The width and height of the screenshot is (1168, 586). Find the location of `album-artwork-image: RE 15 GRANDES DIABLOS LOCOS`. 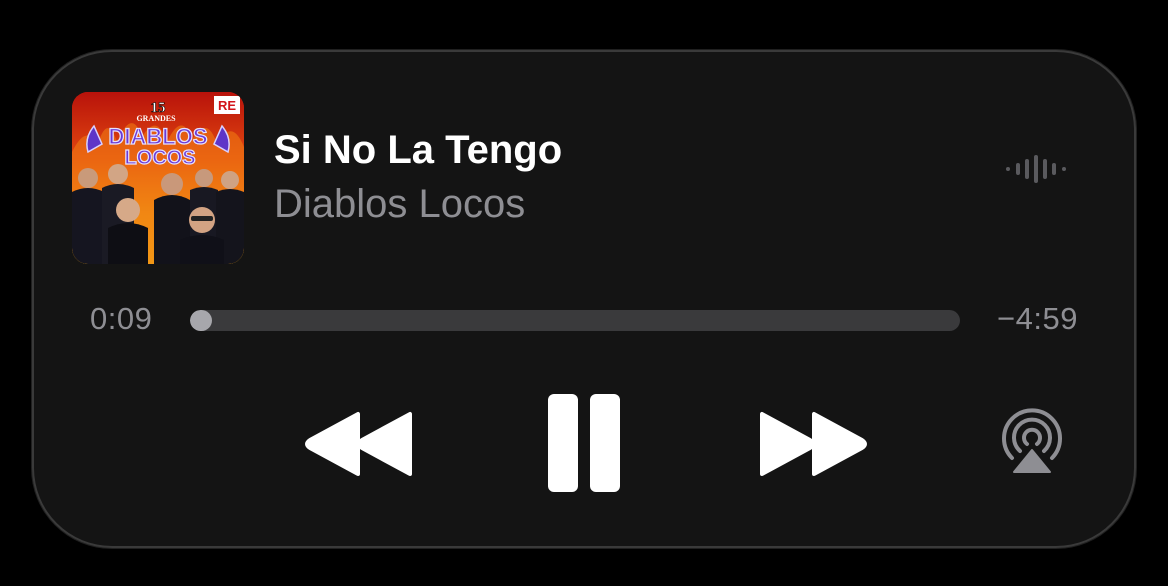

album-artwork-image: RE 15 GRANDES DIABLOS LOCOS is located at coordinates (158, 178).